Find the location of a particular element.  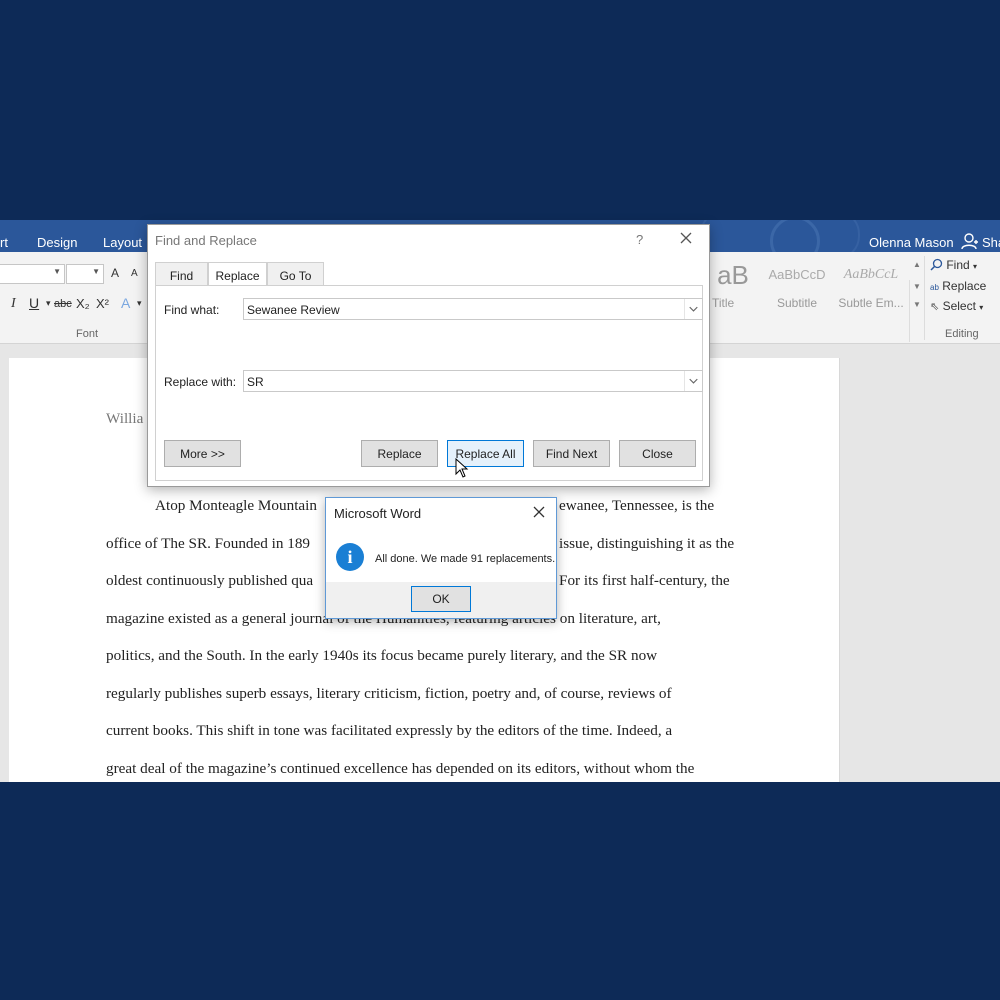

text-effects-button: A is located at coordinates (125, 303).